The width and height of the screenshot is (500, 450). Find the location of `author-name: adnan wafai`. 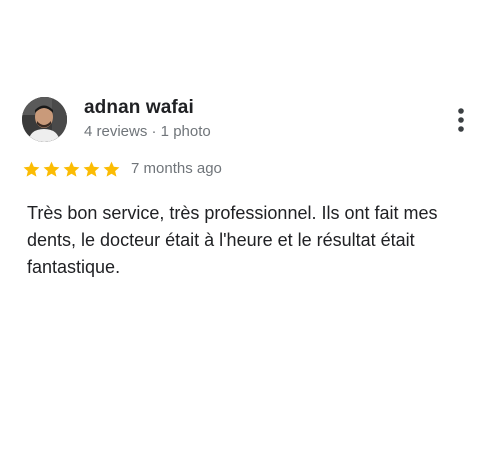

author-name: adnan wafai is located at coordinates (139, 108).